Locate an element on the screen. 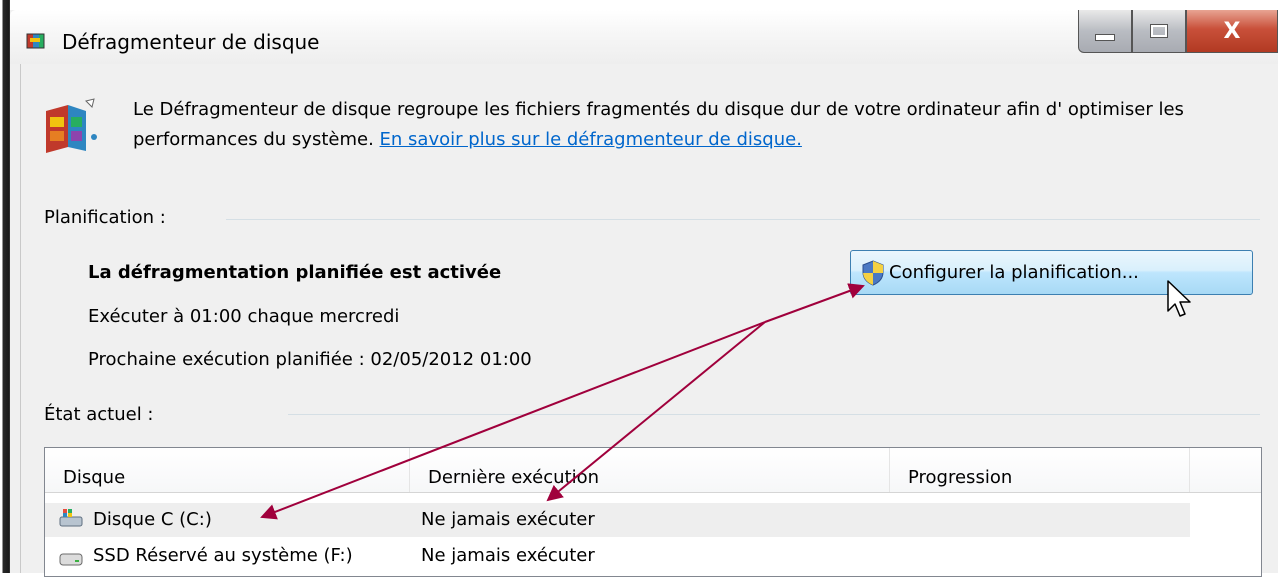  drive-icon is located at coordinates (71, 559).